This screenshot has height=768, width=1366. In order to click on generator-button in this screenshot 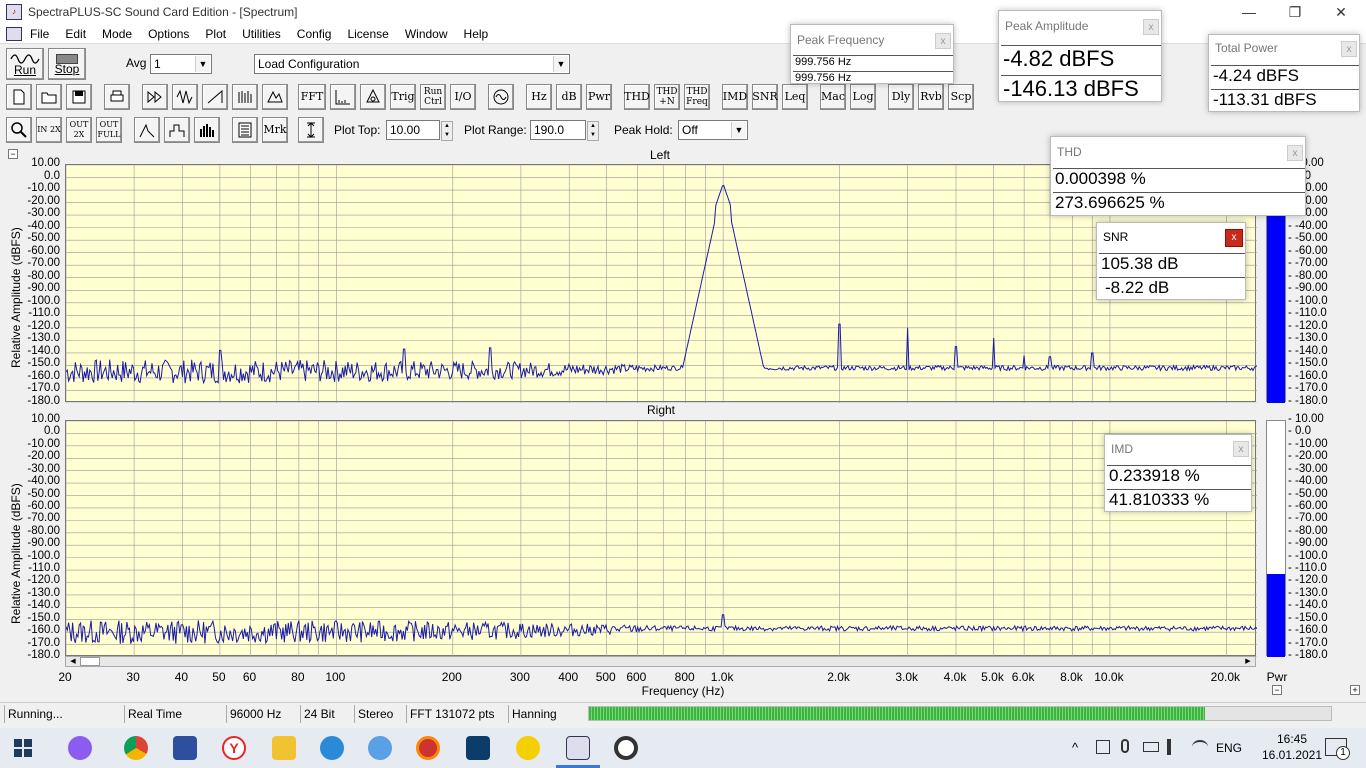, I will do `click(501, 97)`.